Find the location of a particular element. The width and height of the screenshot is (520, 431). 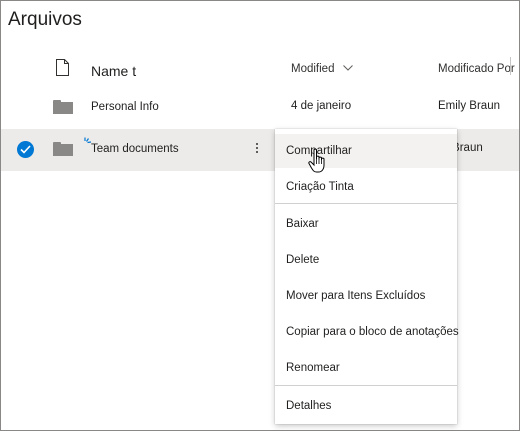

menu-item-details: Detalhes is located at coordinates (366, 406).